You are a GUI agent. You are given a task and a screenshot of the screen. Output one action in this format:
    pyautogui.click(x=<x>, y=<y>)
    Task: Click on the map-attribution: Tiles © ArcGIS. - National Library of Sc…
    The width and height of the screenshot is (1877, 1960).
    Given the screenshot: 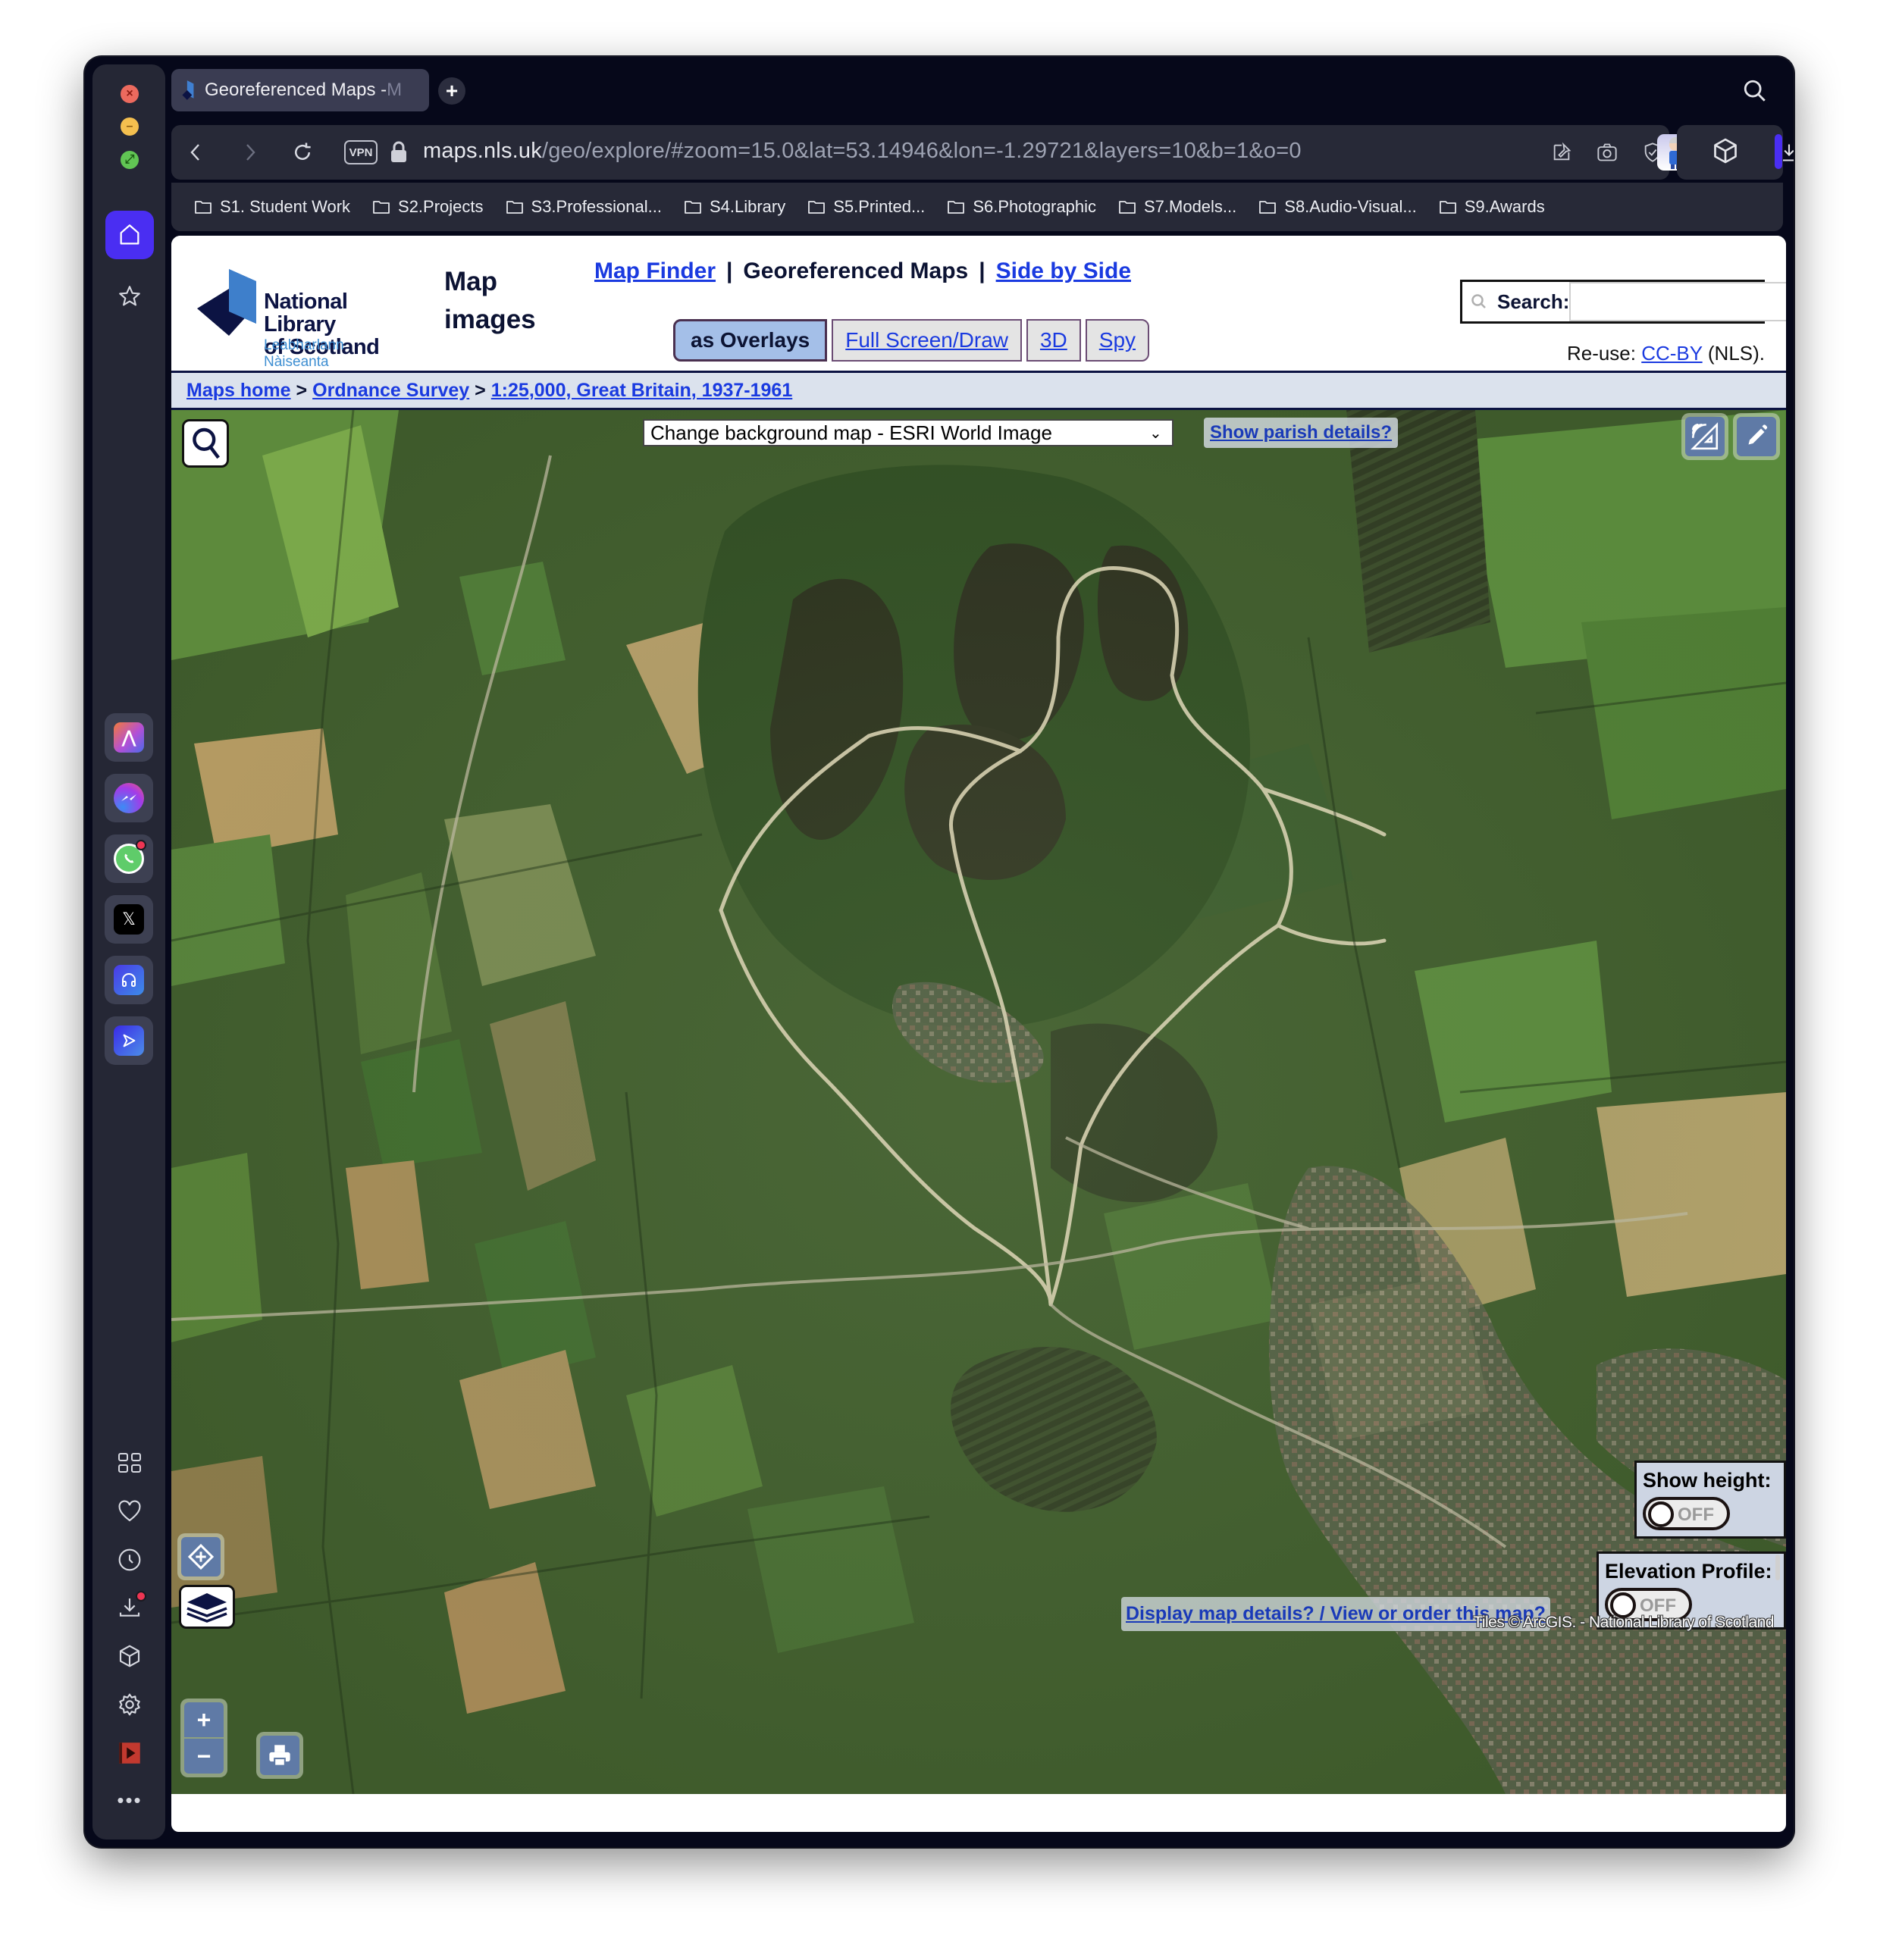 What is the action you would take?
    pyautogui.click(x=1623, y=1622)
    